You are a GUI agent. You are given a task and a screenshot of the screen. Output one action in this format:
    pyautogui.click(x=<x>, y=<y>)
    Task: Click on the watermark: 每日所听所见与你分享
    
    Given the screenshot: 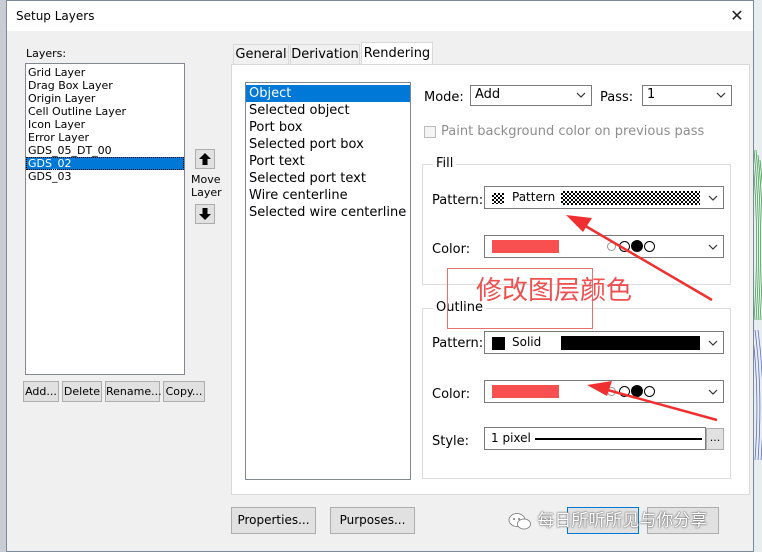 What is the action you would take?
    pyautogui.click(x=607, y=518)
    